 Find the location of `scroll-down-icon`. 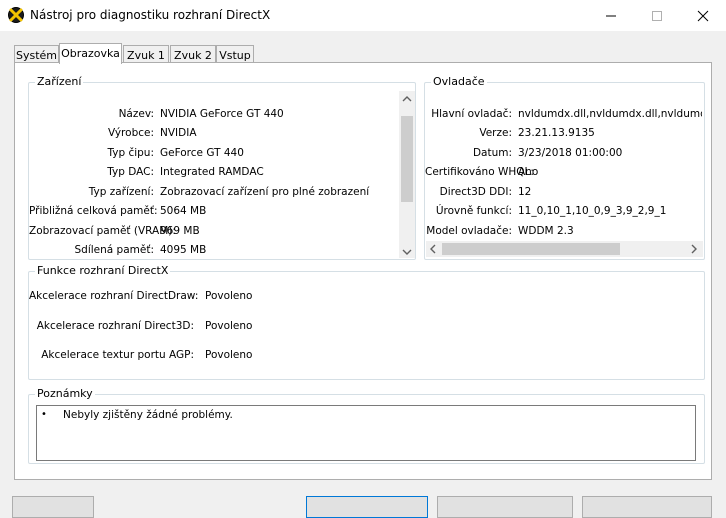

scroll-down-icon is located at coordinates (407, 252).